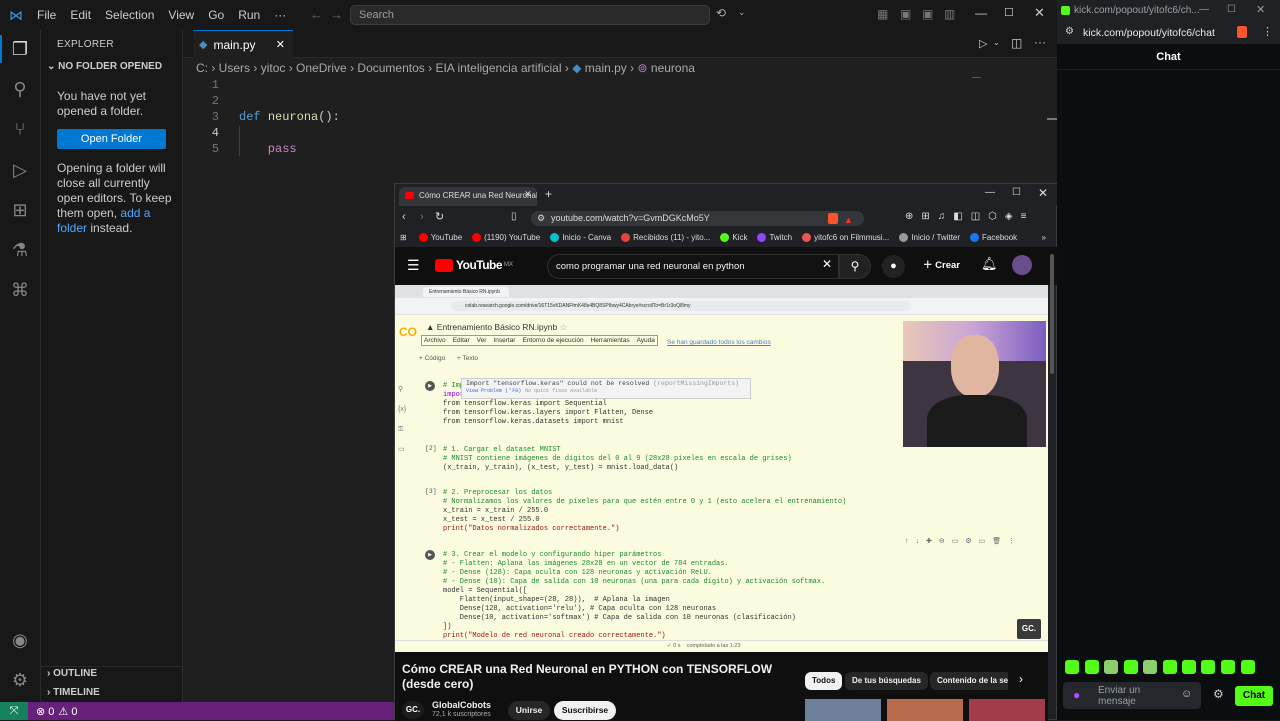 The height and width of the screenshot is (721, 1280). I want to click on view-problem-link: View Problem (⌃F8), so click(493, 391).